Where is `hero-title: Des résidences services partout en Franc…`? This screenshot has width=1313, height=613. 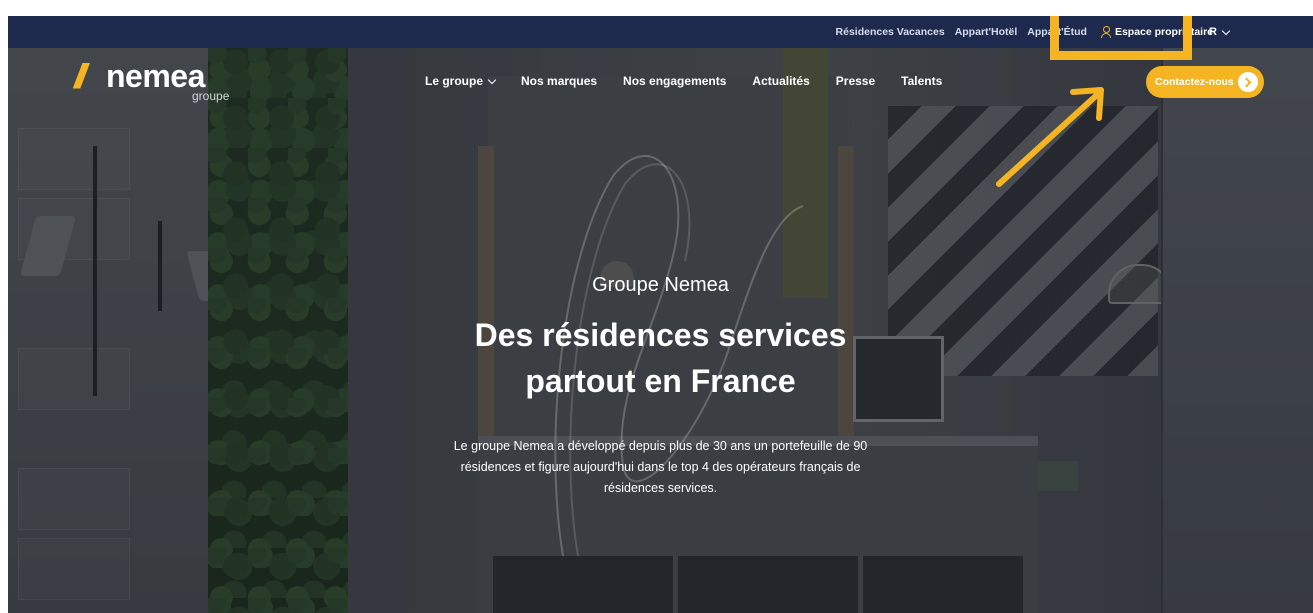 hero-title: Des résidences services partout en Franc… is located at coordinates (660, 358).